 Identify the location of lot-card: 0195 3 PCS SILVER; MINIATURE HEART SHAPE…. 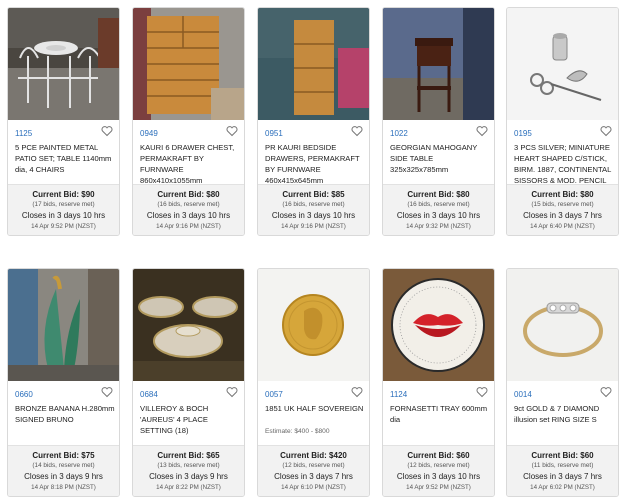
(562, 121).